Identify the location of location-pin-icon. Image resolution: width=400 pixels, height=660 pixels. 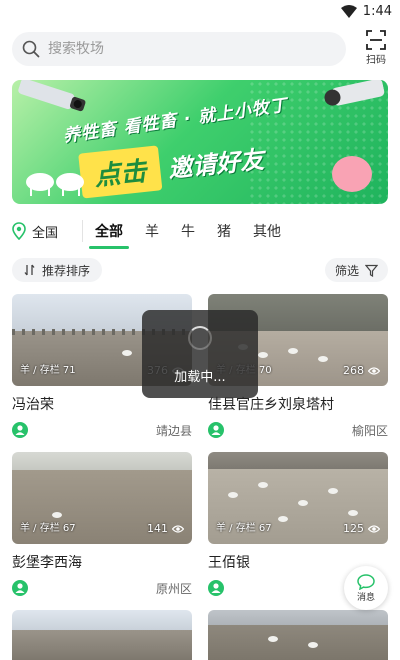
(19, 231).